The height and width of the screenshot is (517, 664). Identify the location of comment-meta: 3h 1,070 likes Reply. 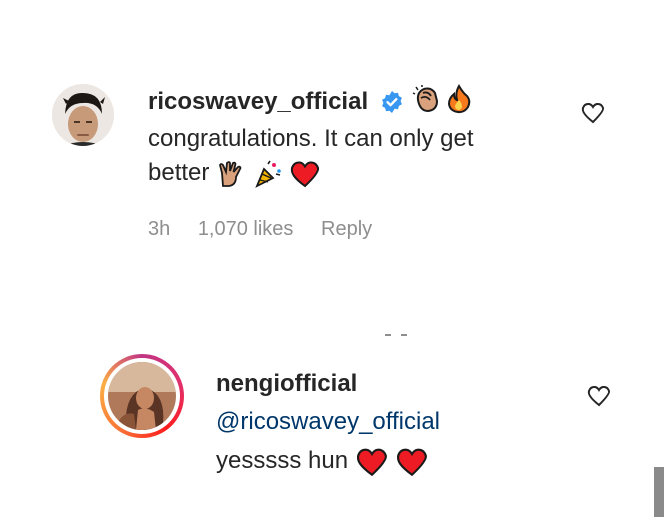
(271, 229).